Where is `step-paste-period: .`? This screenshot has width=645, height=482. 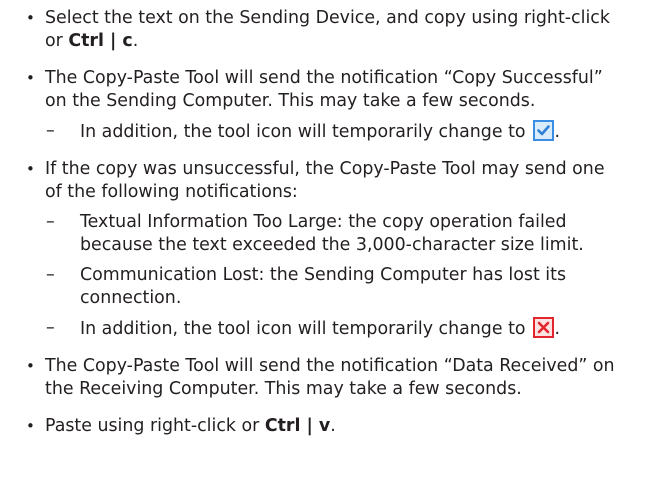 step-paste-period: . is located at coordinates (333, 426).